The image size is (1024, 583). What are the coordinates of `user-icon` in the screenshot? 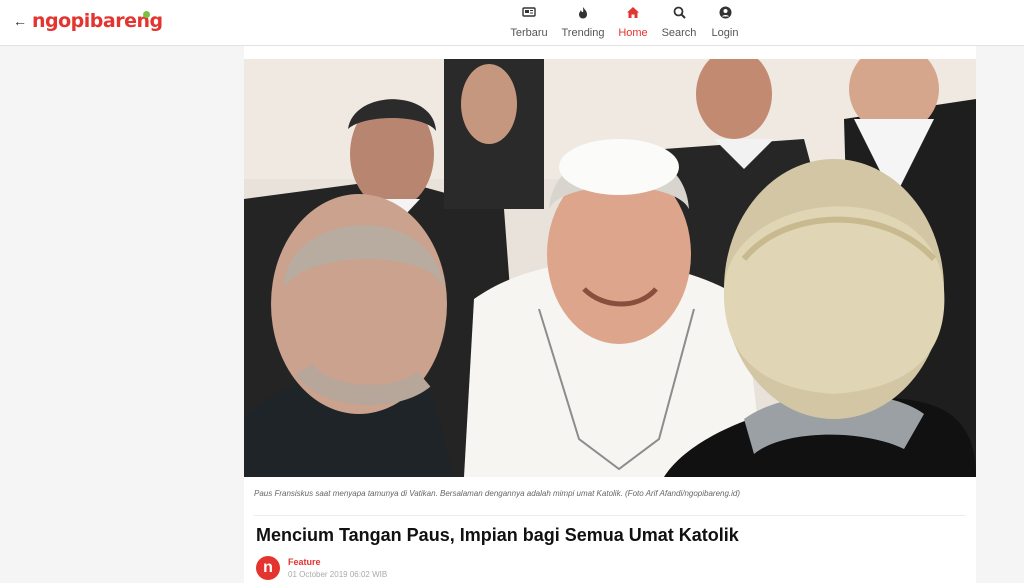 It's located at (725, 14).